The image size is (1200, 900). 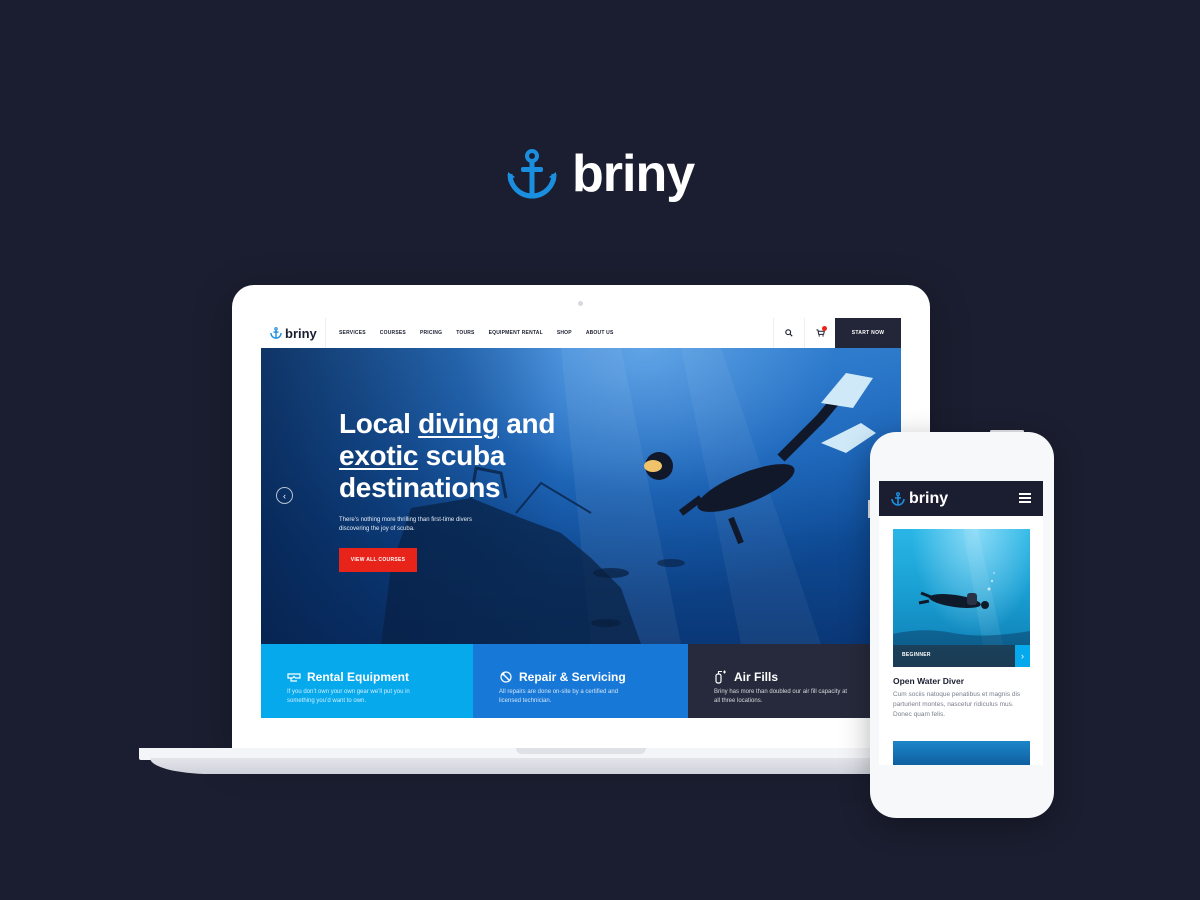 What do you see at coordinates (564, 333) in the screenshot?
I see `nav-link-shop: SHOP` at bounding box center [564, 333].